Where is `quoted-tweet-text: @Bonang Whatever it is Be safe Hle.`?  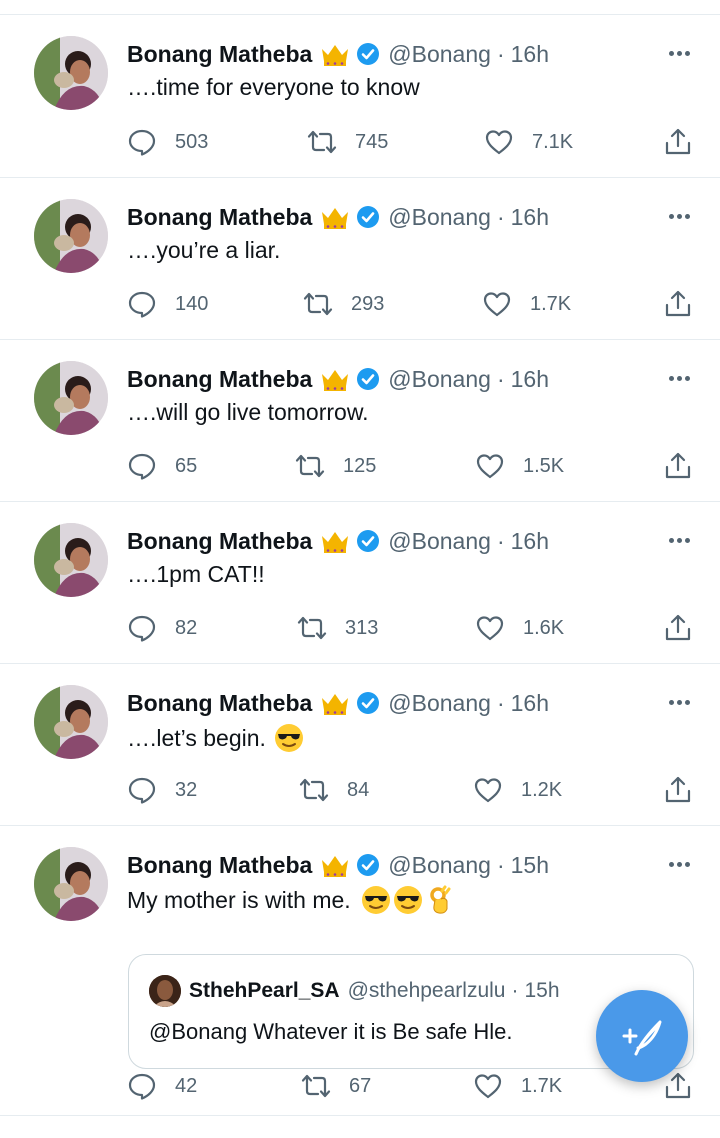
quoted-tweet-text: @Bonang Whatever it is Be safe Hle. is located at coordinates (331, 1031).